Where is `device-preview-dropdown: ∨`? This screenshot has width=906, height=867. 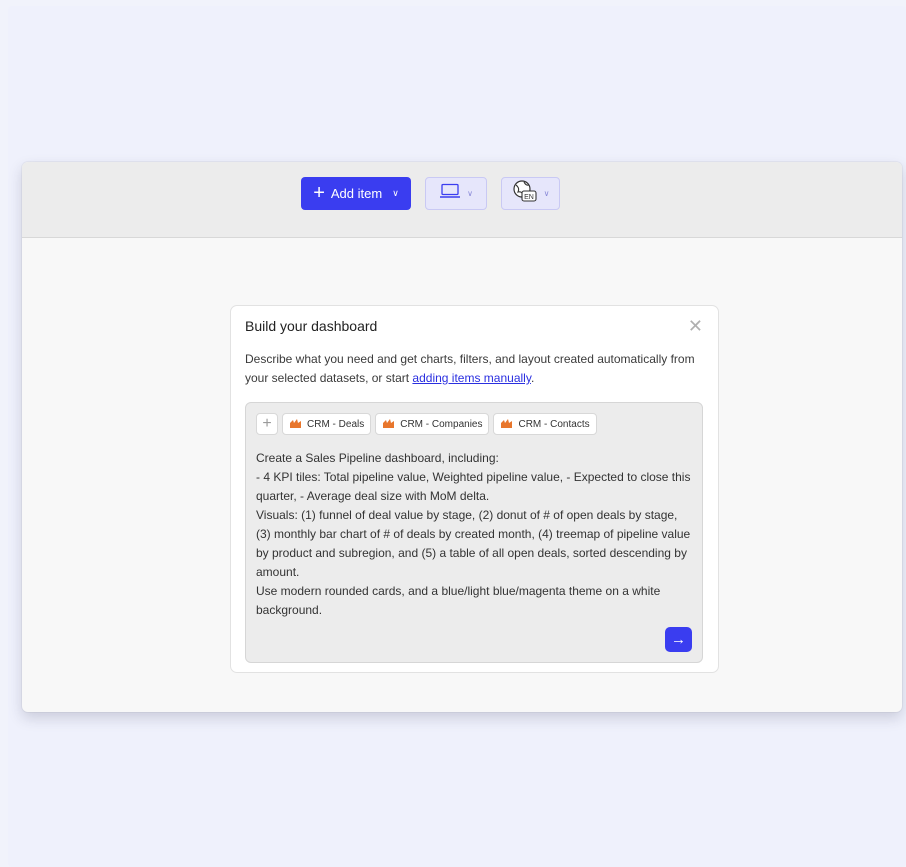 device-preview-dropdown: ∨ is located at coordinates (456, 193).